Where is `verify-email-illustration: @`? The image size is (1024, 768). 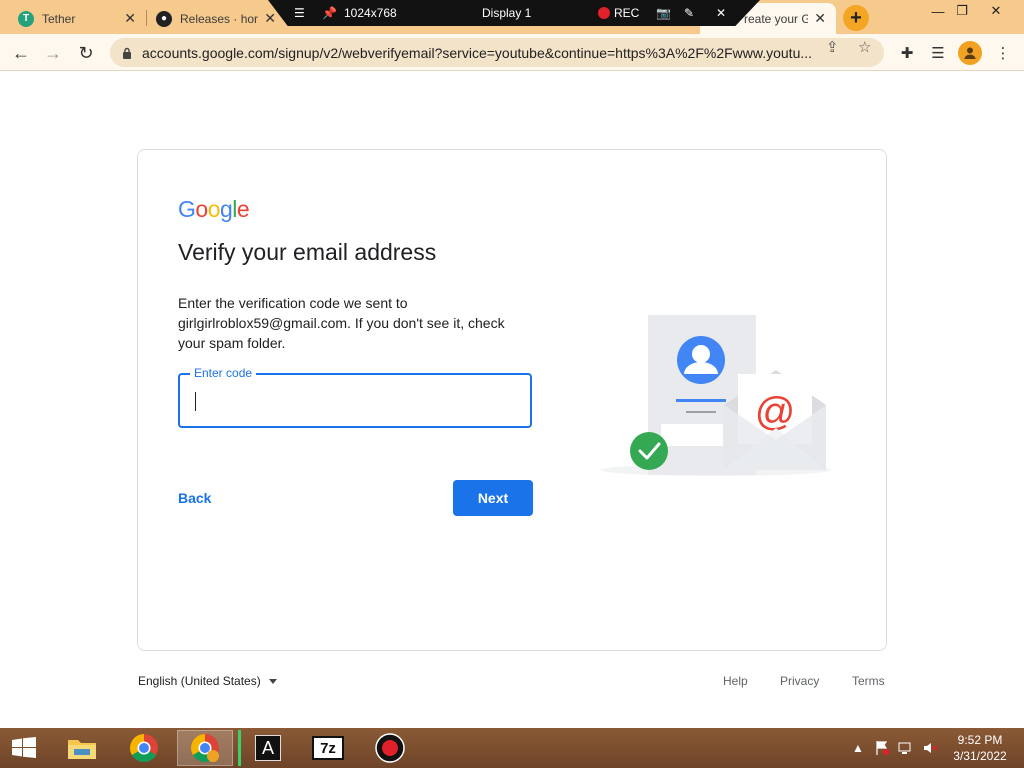
verify-email-illustration: @ is located at coordinates (716, 395).